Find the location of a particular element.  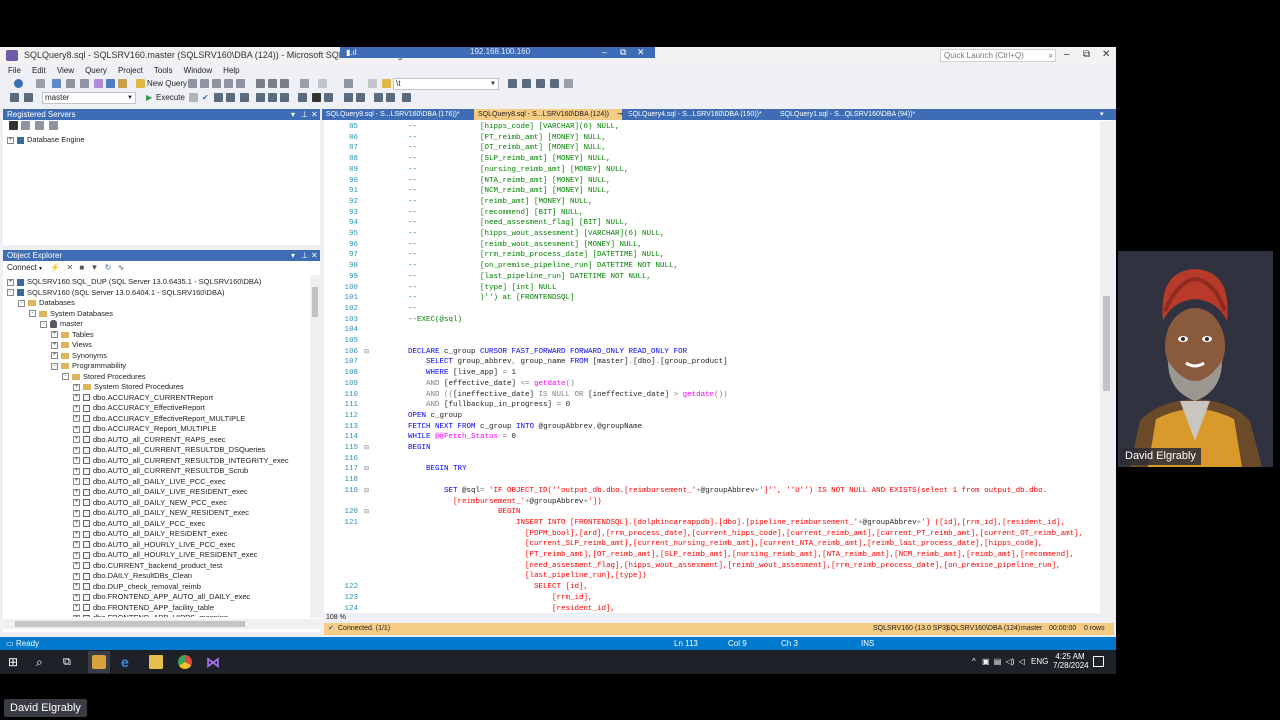

task-view-icon: ⧉ is located at coordinates (70, 662).